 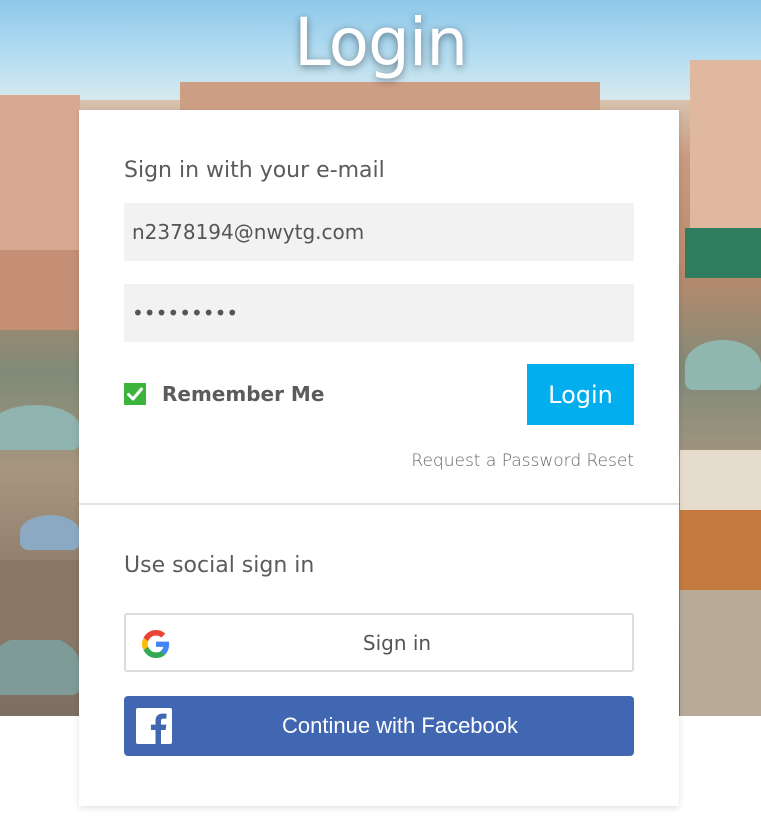 I want to click on email-field, so click(x=379, y=232).